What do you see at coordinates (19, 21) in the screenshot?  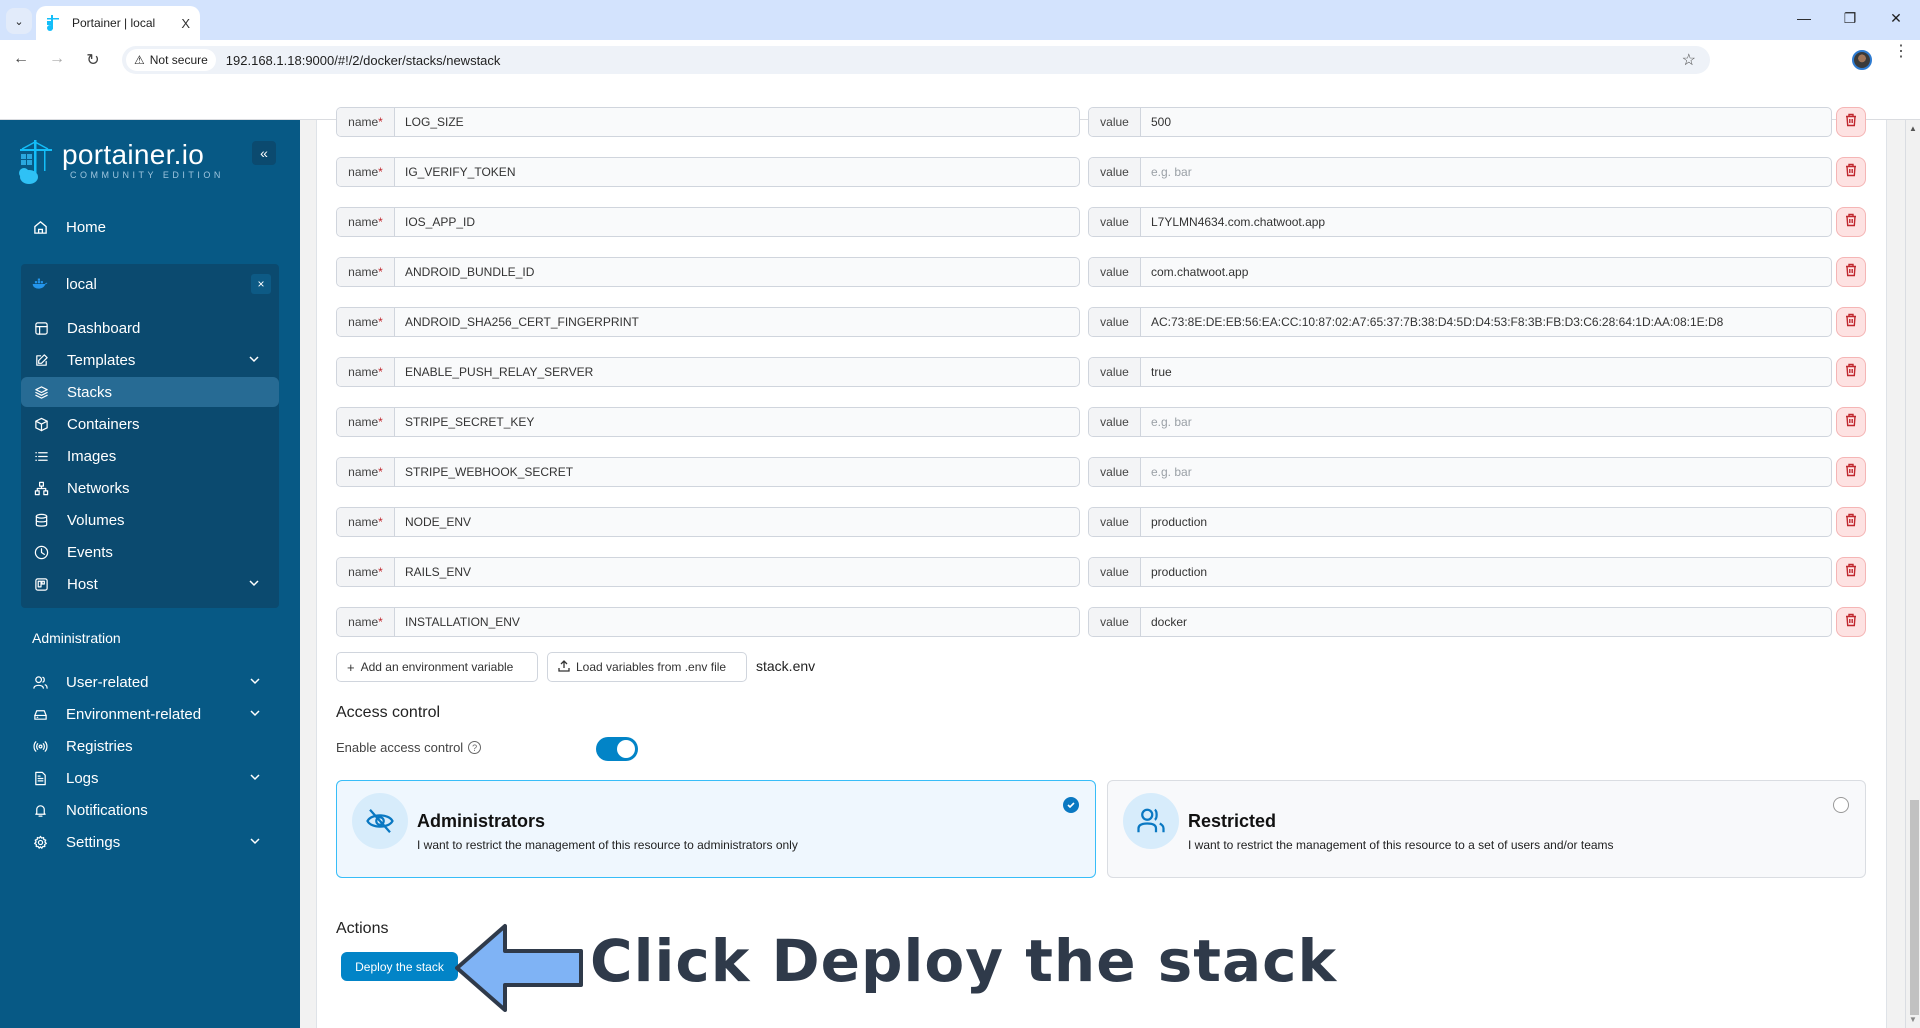 I see `tab-search-button: ⌄` at bounding box center [19, 21].